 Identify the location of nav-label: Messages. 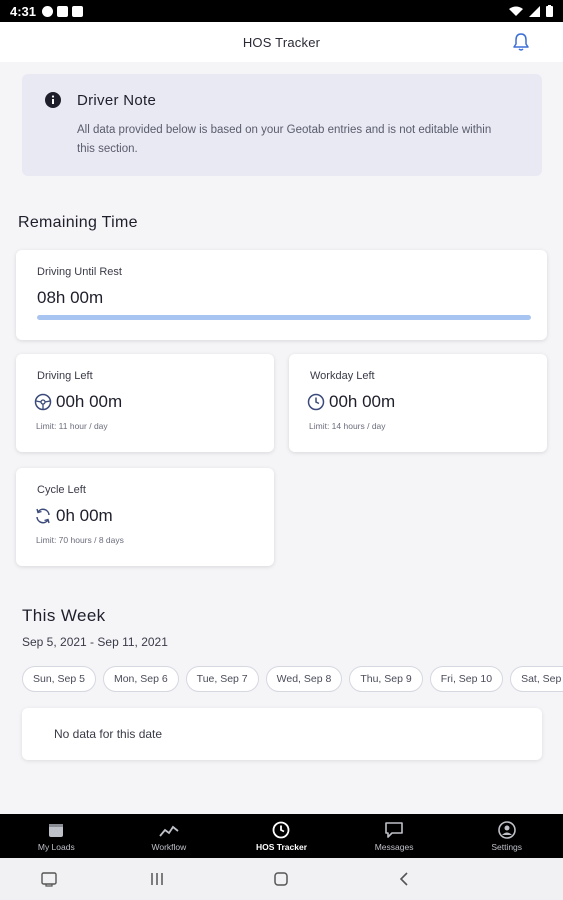
(394, 846).